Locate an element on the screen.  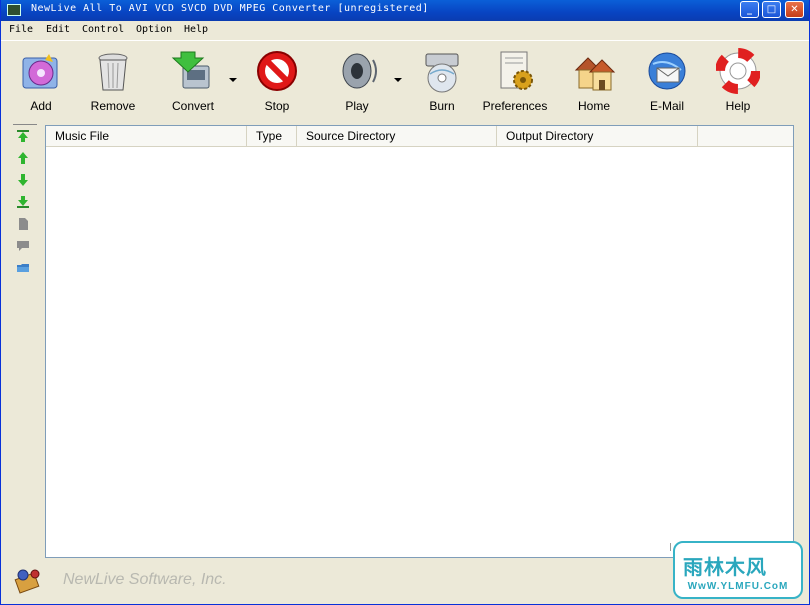
menu-help: Help is located at coordinates (196, 29).